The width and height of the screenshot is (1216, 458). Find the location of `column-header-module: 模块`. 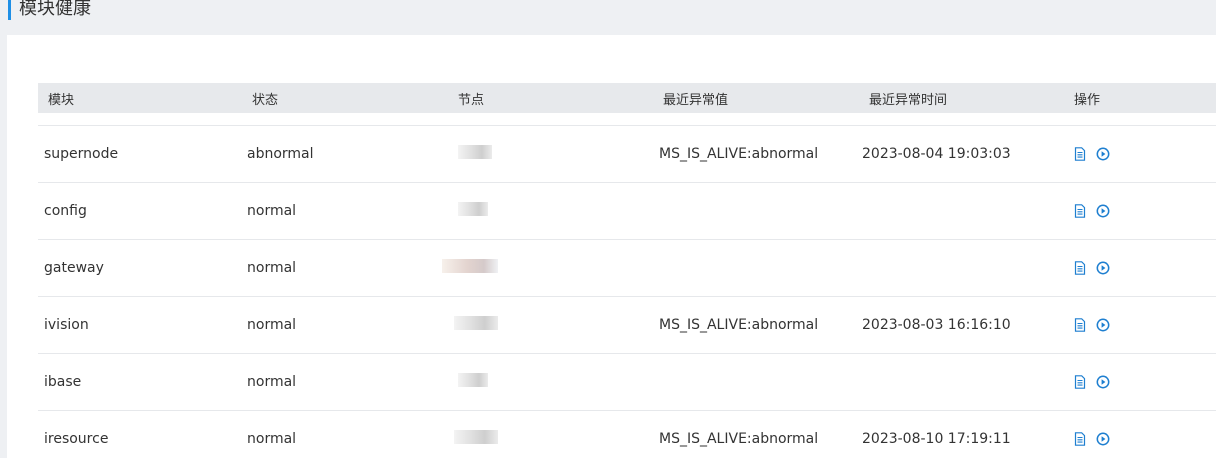

column-header-module: 模块 is located at coordinates (61, 100).